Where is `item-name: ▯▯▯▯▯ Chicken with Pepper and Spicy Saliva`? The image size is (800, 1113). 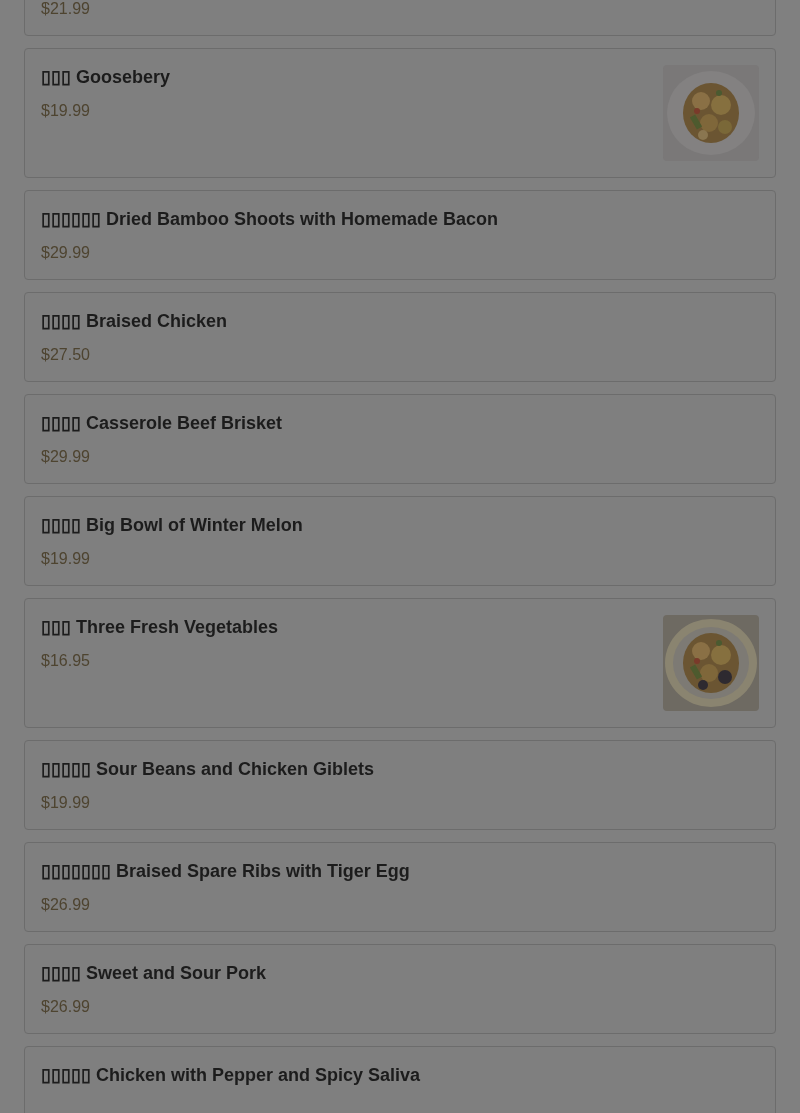 item-name: ▯▯▯▯▯ Chicken with Pepper and Spicy Saliva is located at coordinates (231, 1075).